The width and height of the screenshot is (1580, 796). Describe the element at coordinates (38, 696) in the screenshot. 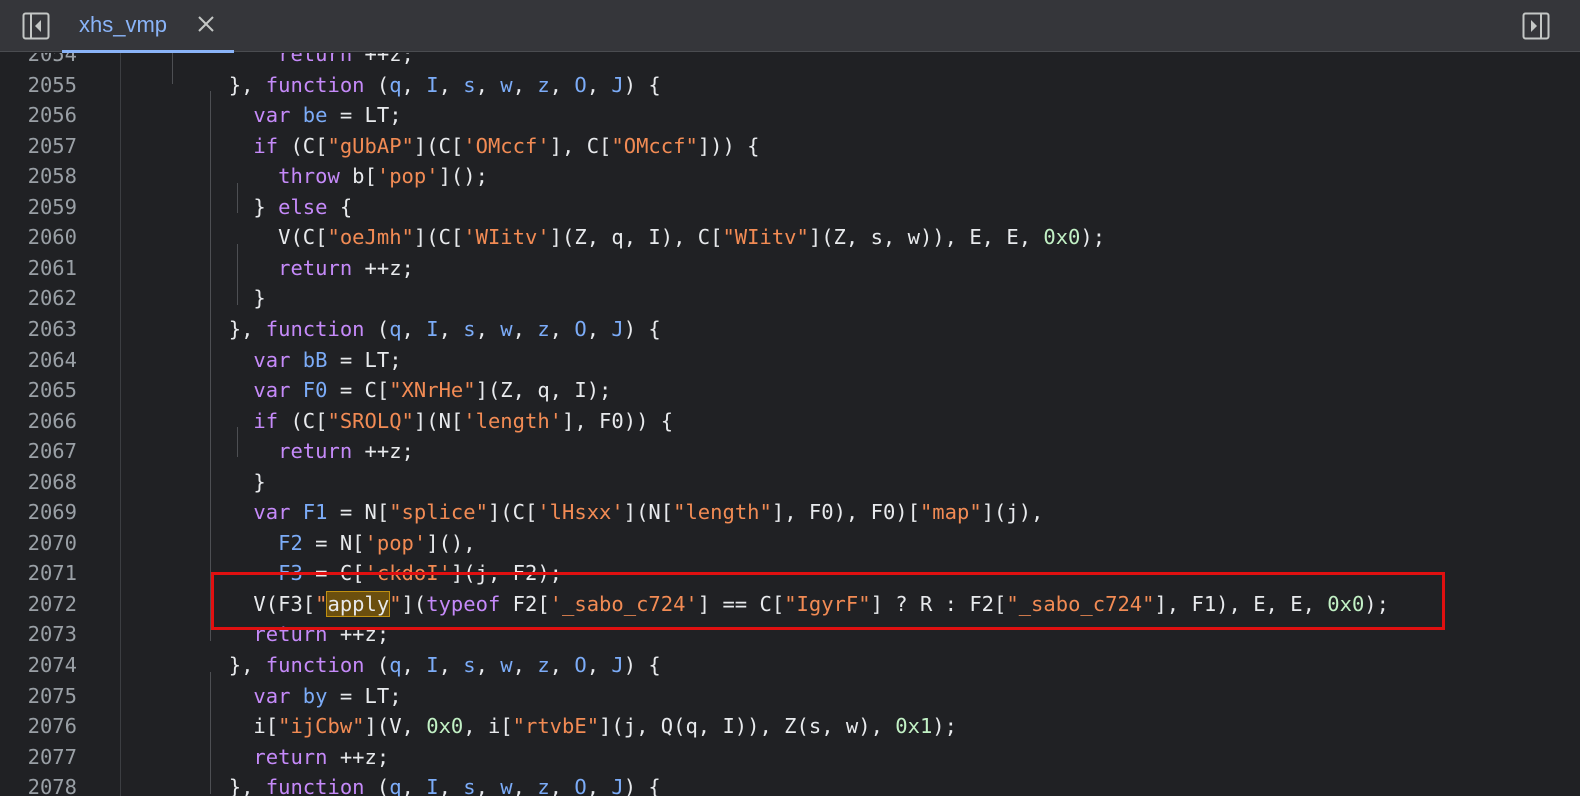

I see `line-number: 2075` at that location.